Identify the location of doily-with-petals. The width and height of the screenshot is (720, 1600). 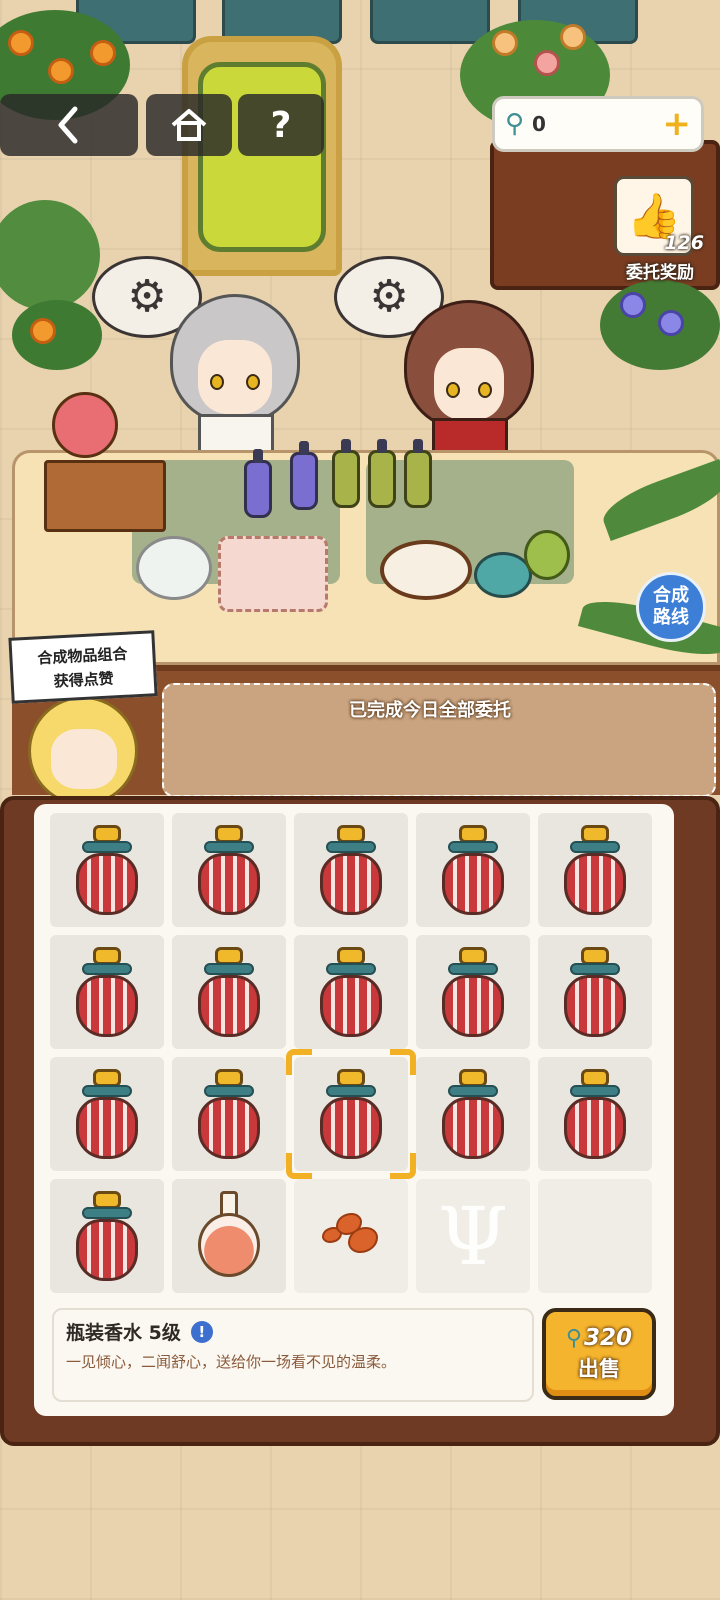
(273, 574).